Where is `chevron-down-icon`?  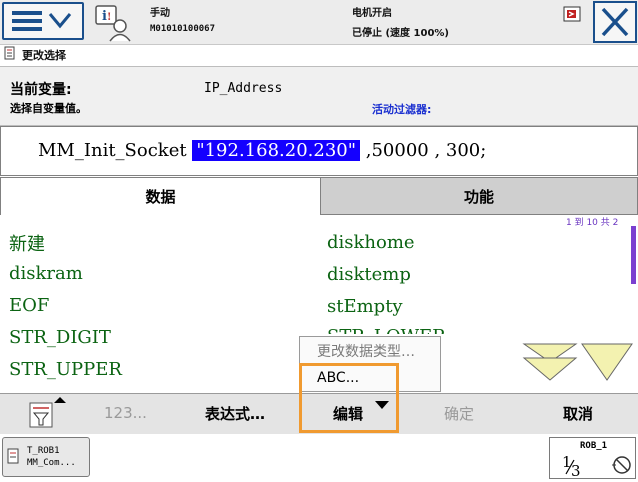
chevron-down-icon is located at coordinates (607, 362).